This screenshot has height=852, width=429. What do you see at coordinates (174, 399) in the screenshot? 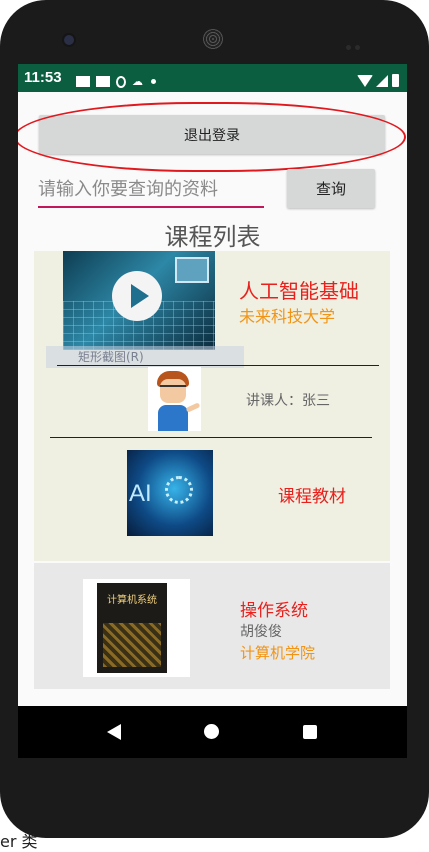
I see `lecturer-avatar` at bounding box center [174, 399].